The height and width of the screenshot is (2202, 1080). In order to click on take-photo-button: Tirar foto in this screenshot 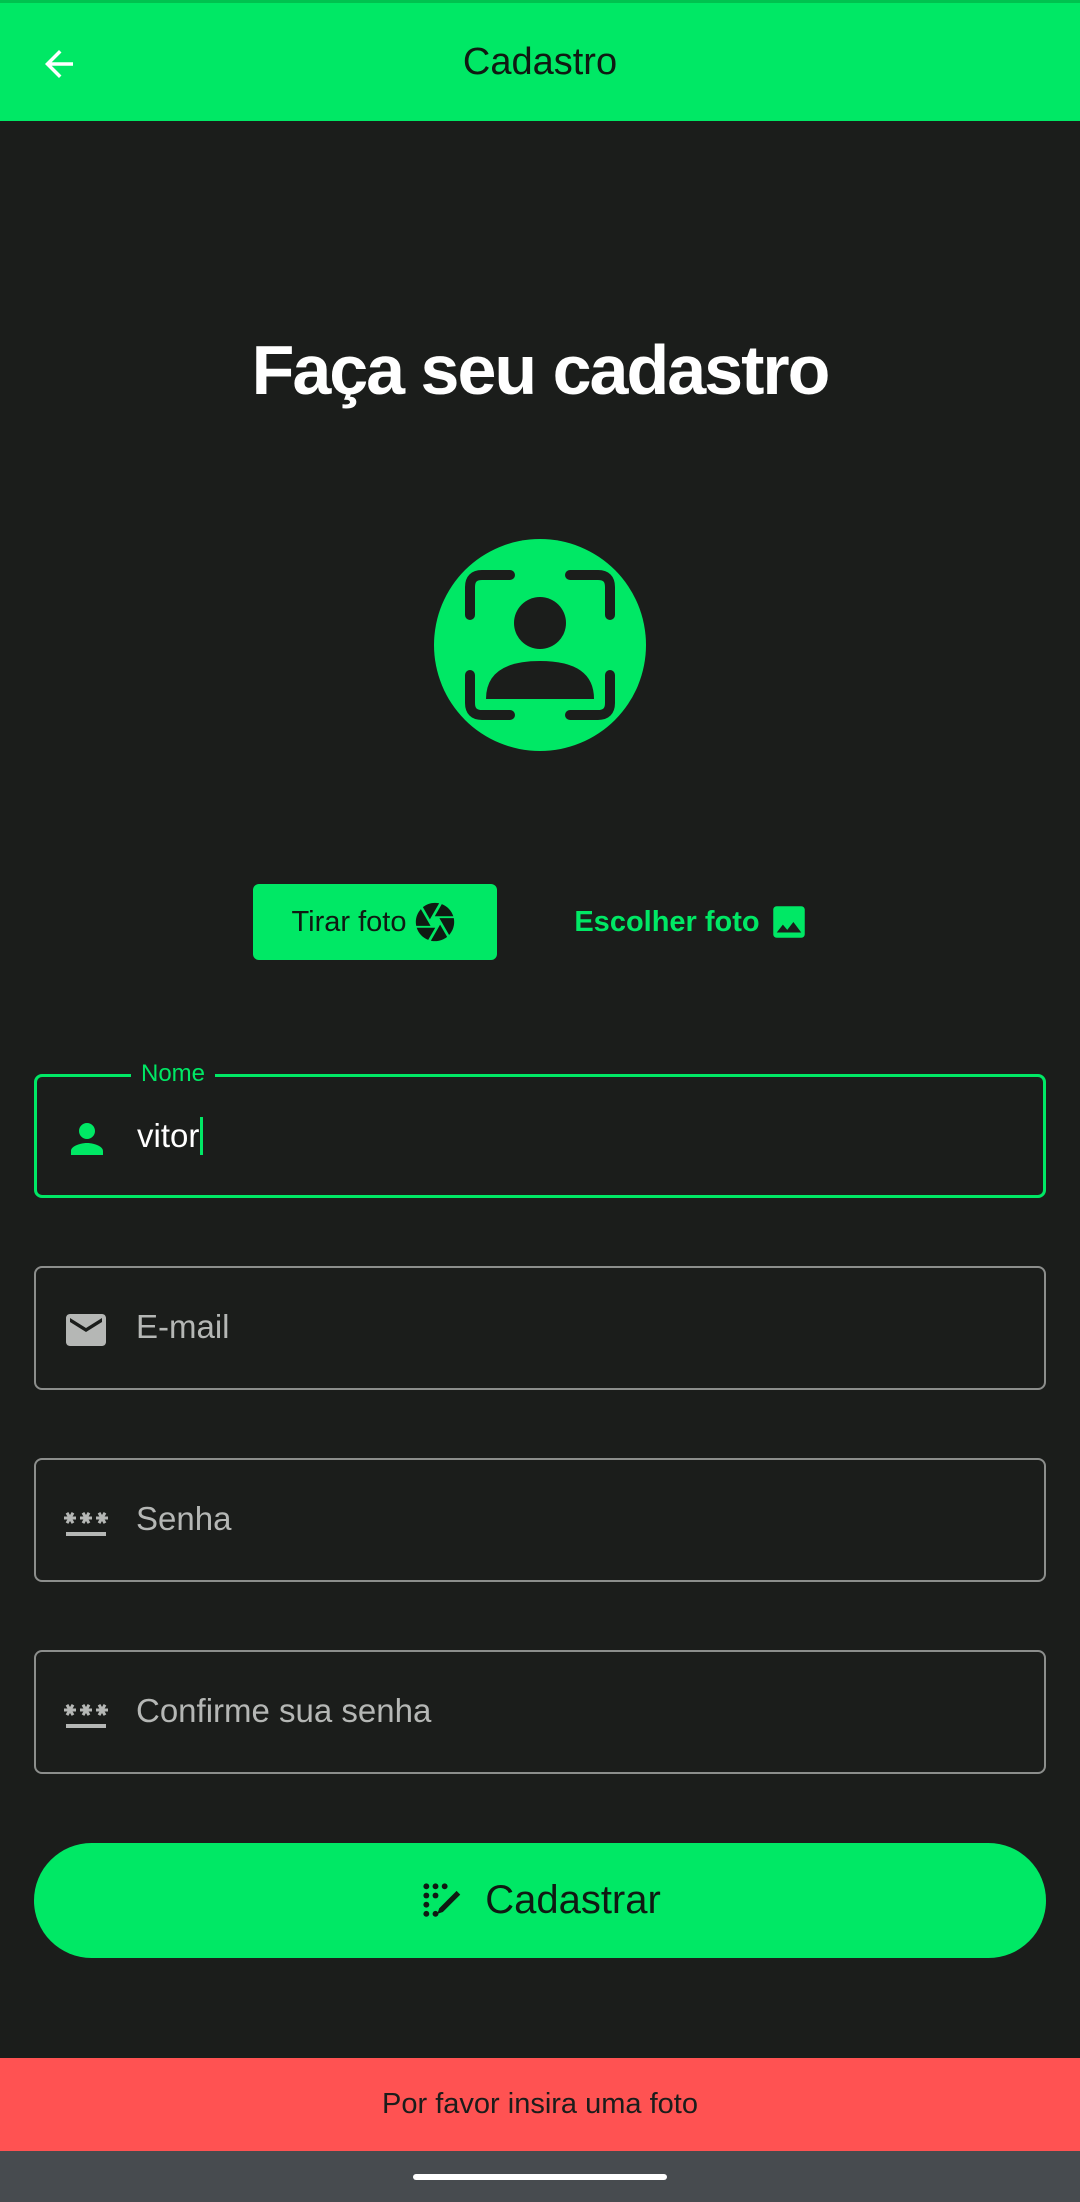, I will do `click(375, 922)`.